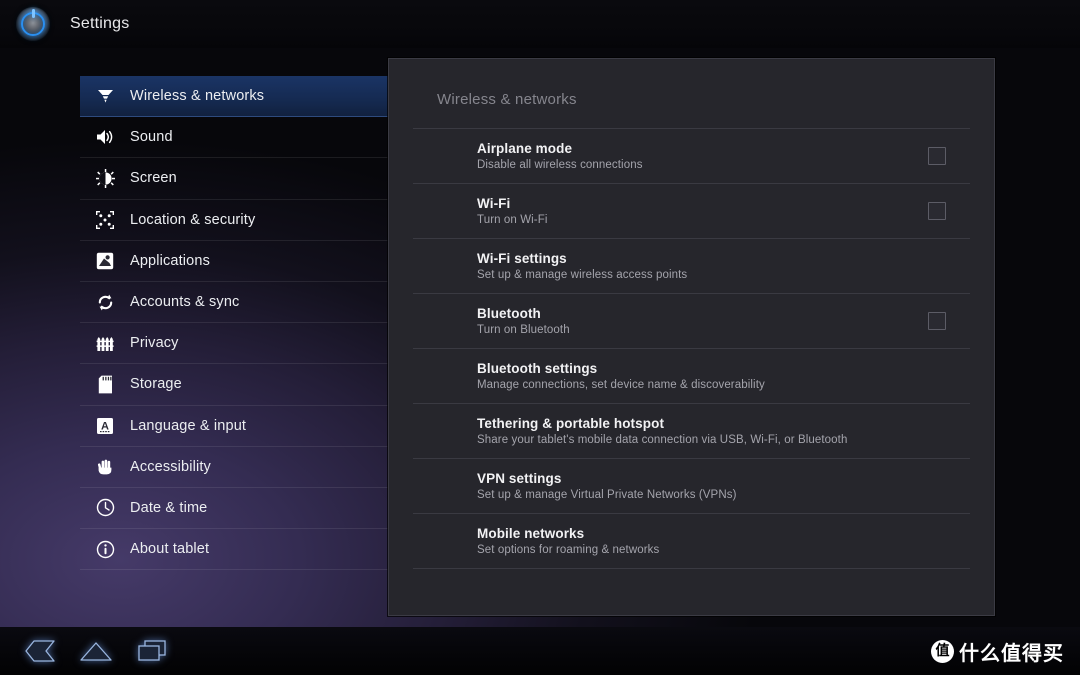 This screenshot has width=1080, height=675. Describe the element at coordinates (33, 24) in the screenshot. I see `settings-dial-icon` at that location.